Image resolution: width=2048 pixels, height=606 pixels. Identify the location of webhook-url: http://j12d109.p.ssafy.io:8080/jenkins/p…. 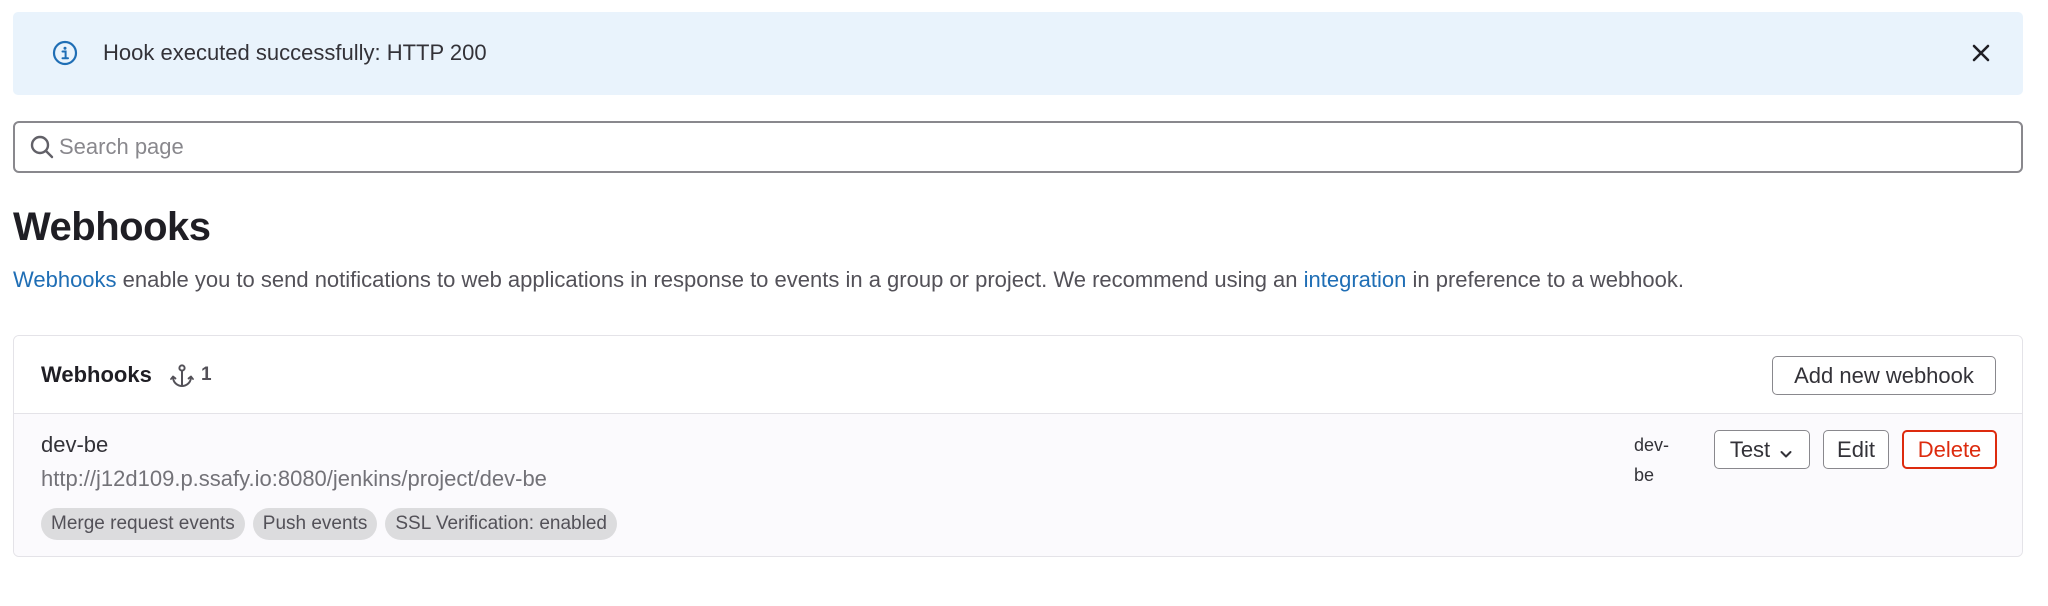
(294, 478).